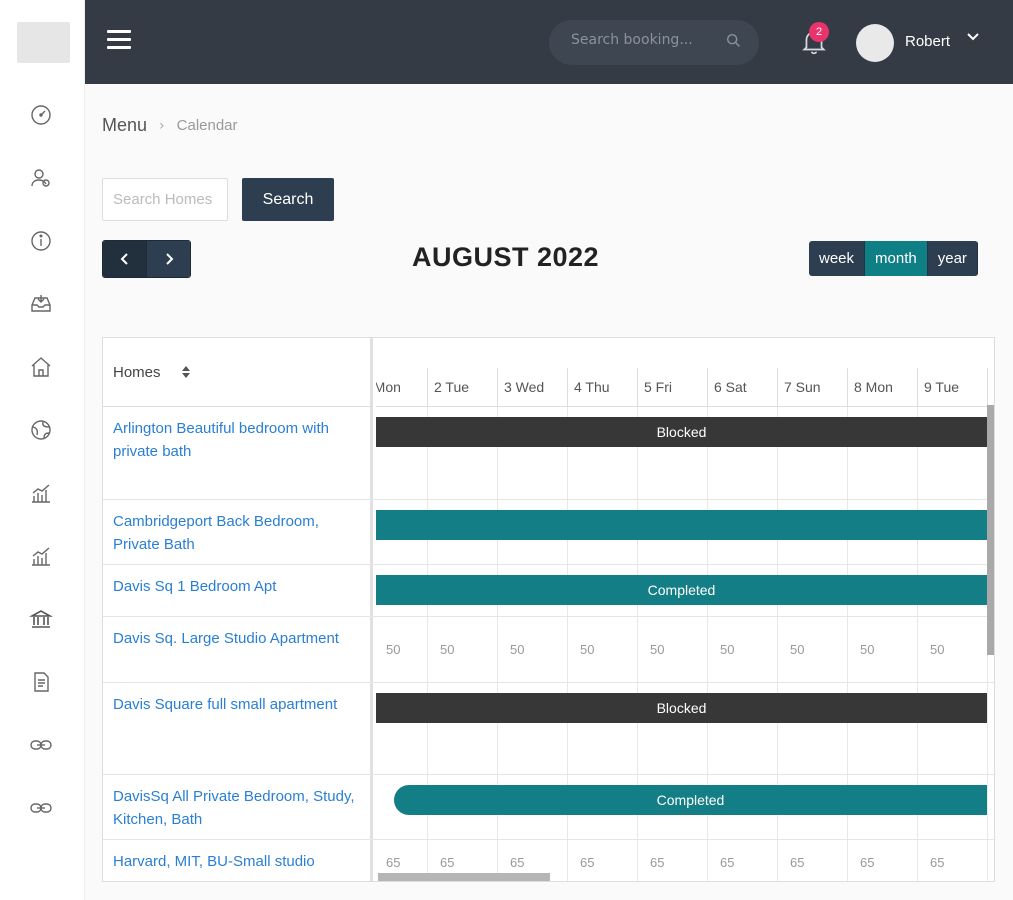 Image resolution: width=1013 pixels, height=900 pixels. I want to click on breadcrumb: Menu › Calendar, so click(170, 125).